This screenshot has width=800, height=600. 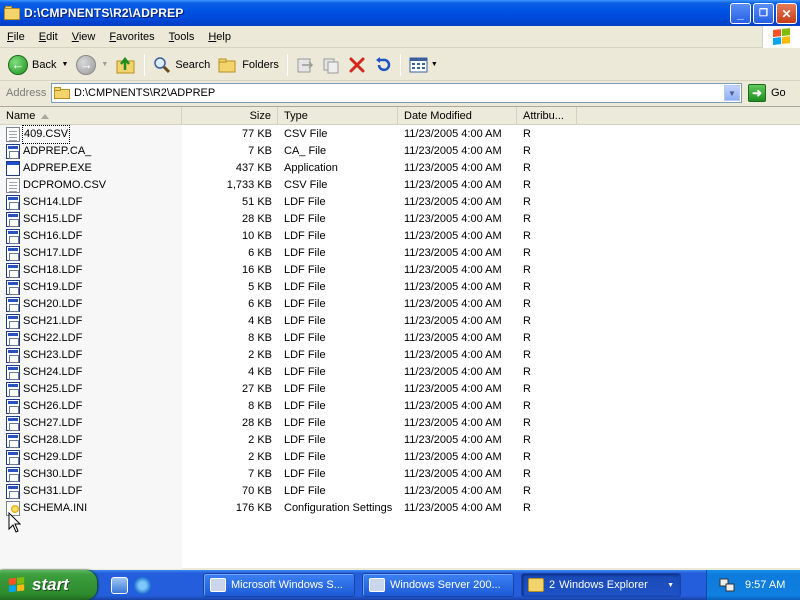 What do you see at coordinates (75, 36) in the screenshot?
I see `menu-view-accel: V` at bounding box center [75, 36].